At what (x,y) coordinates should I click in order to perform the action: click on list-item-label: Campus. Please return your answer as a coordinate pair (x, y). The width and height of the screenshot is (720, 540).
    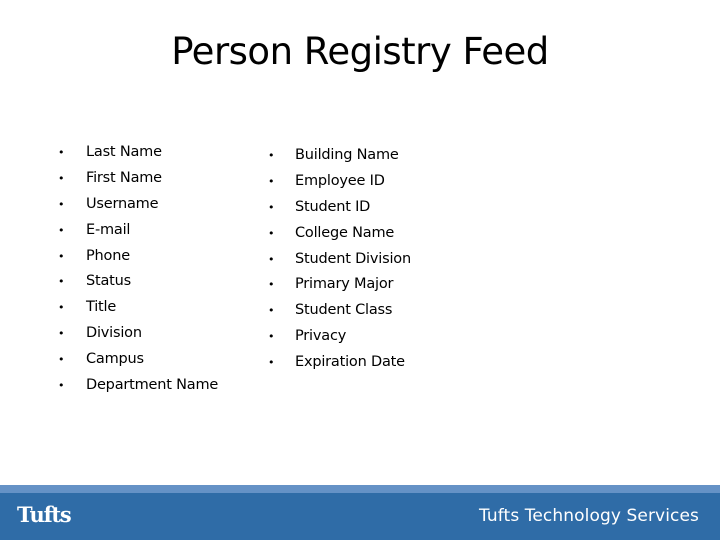
    Looking at the image, I should click on (115, 359).